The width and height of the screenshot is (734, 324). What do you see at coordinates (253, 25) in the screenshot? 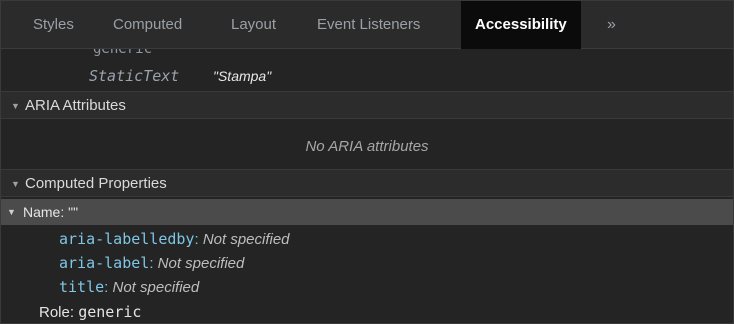
I see `tab-layout: Layout` at bounding box center [253, 25].